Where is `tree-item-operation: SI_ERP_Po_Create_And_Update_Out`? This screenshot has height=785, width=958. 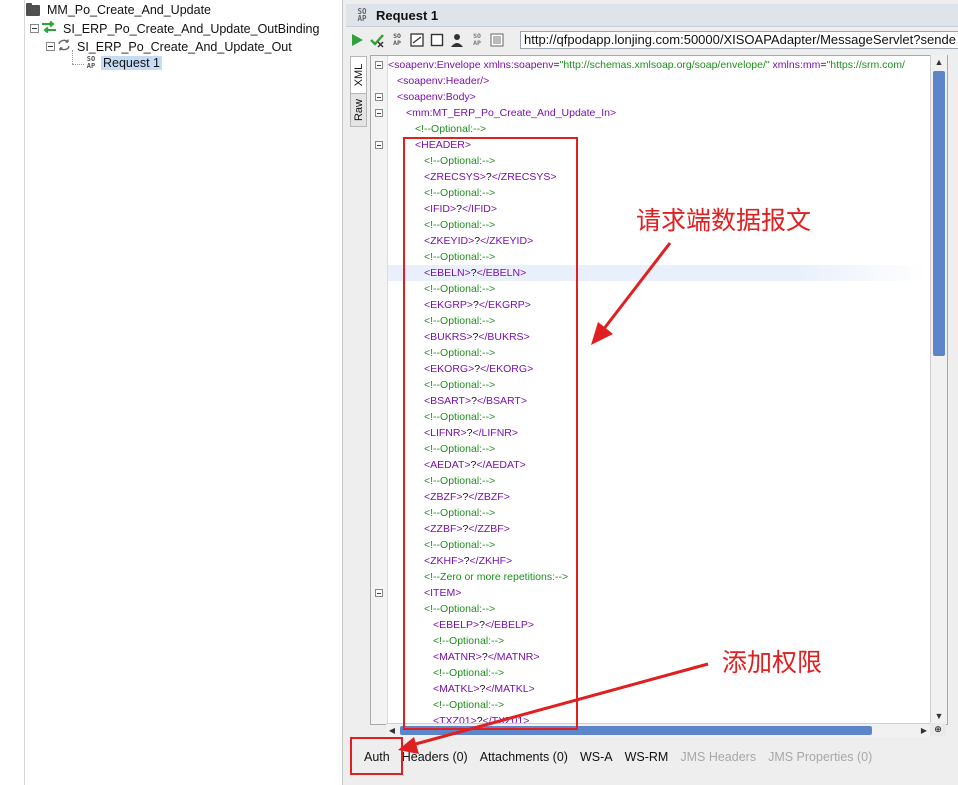
tree-item-operation: SI_ERP_Po_Create_And_Update_Out is located at coordinates (170, 46).